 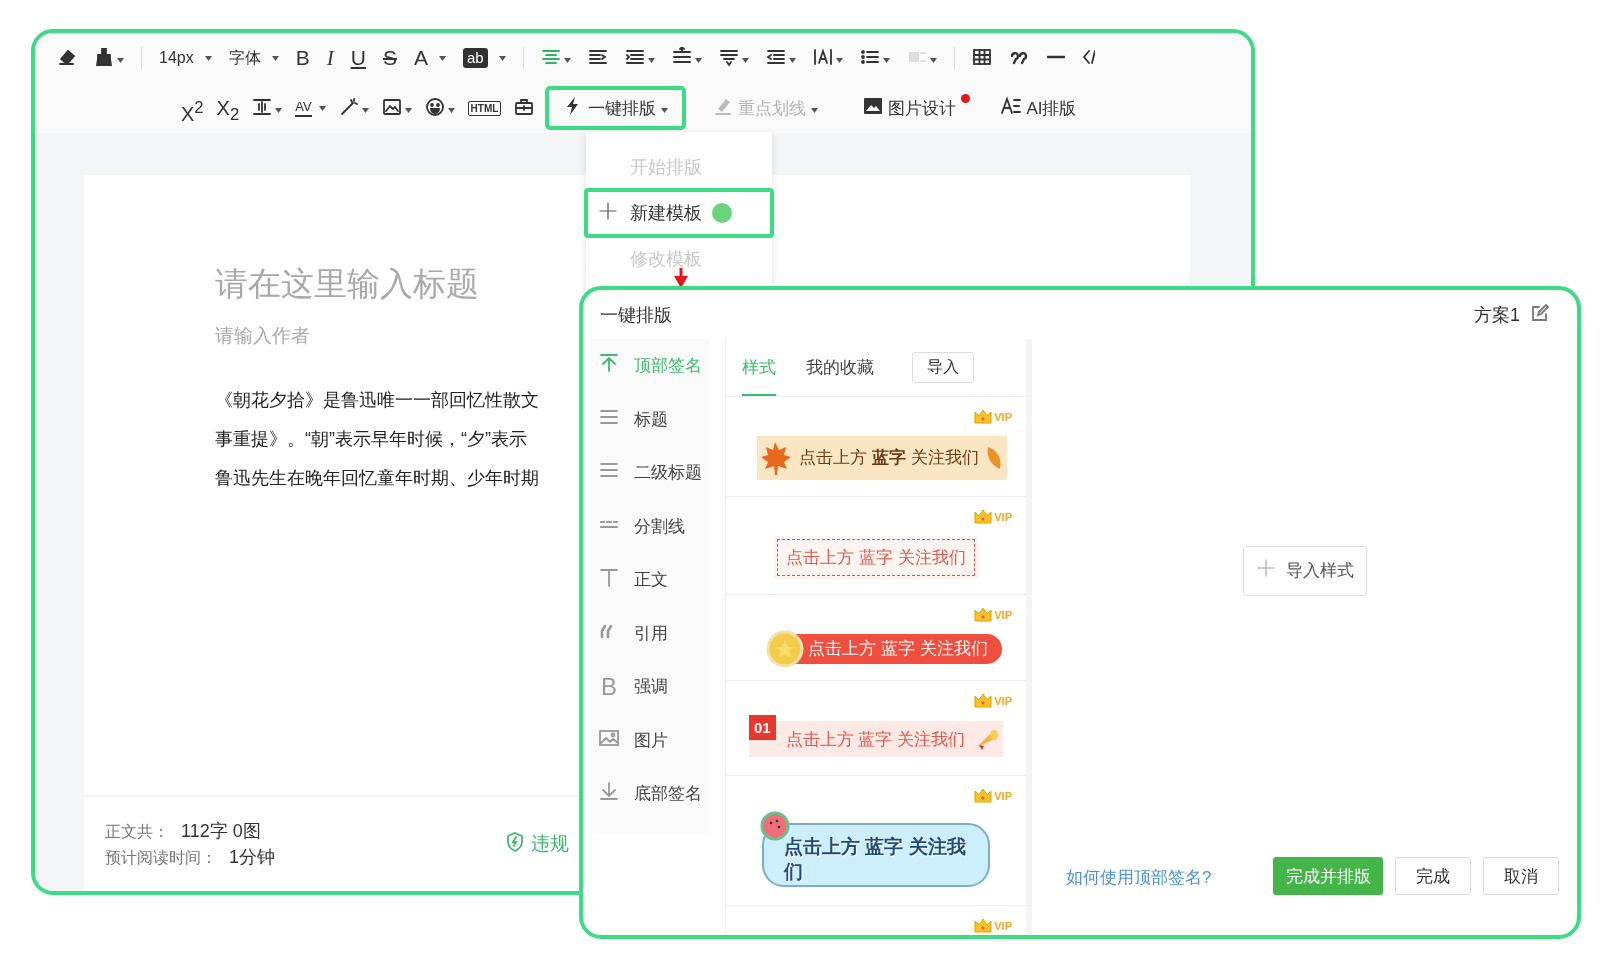 I want to click on category-item: 标题, so click(x=650, y=419).